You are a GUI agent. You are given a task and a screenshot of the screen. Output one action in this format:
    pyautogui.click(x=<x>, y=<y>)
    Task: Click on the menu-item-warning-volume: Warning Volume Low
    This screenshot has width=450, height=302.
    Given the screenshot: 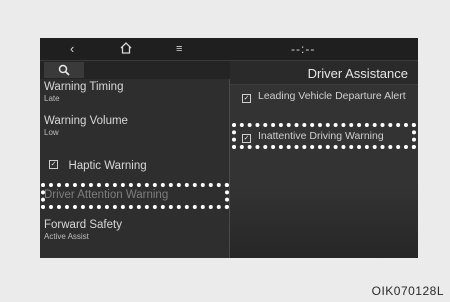 What is the action you would take?
    pyautogui.click(x=86, y=126)
    